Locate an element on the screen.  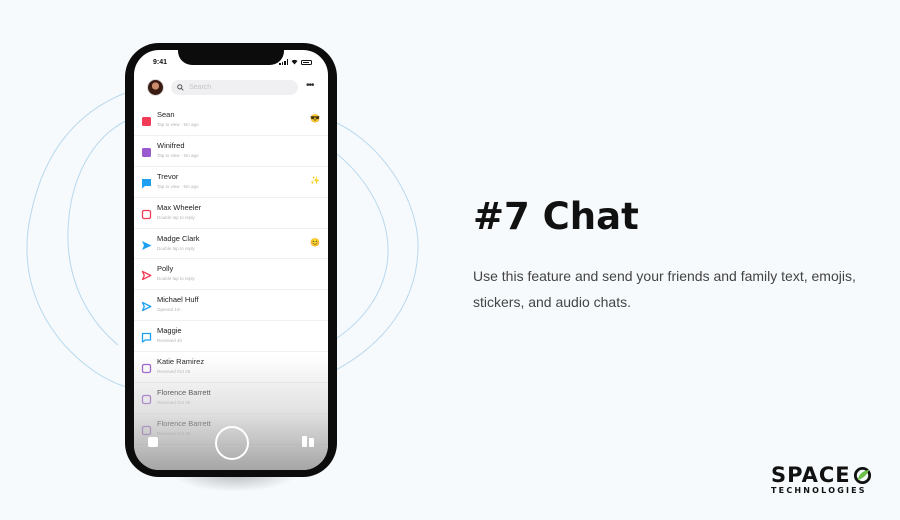
logo-subtext: TECHNOLOGIES is located at coordinates (819, 490).